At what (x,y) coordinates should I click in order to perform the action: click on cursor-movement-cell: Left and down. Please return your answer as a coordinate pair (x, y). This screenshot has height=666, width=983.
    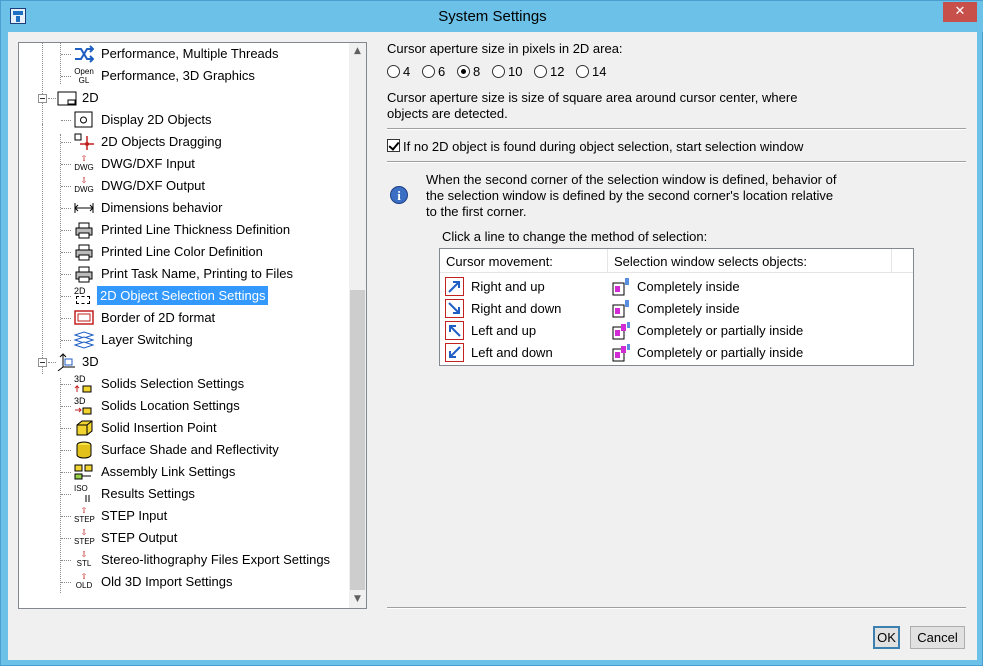
    Looking at the image, I should click on (512, 352).